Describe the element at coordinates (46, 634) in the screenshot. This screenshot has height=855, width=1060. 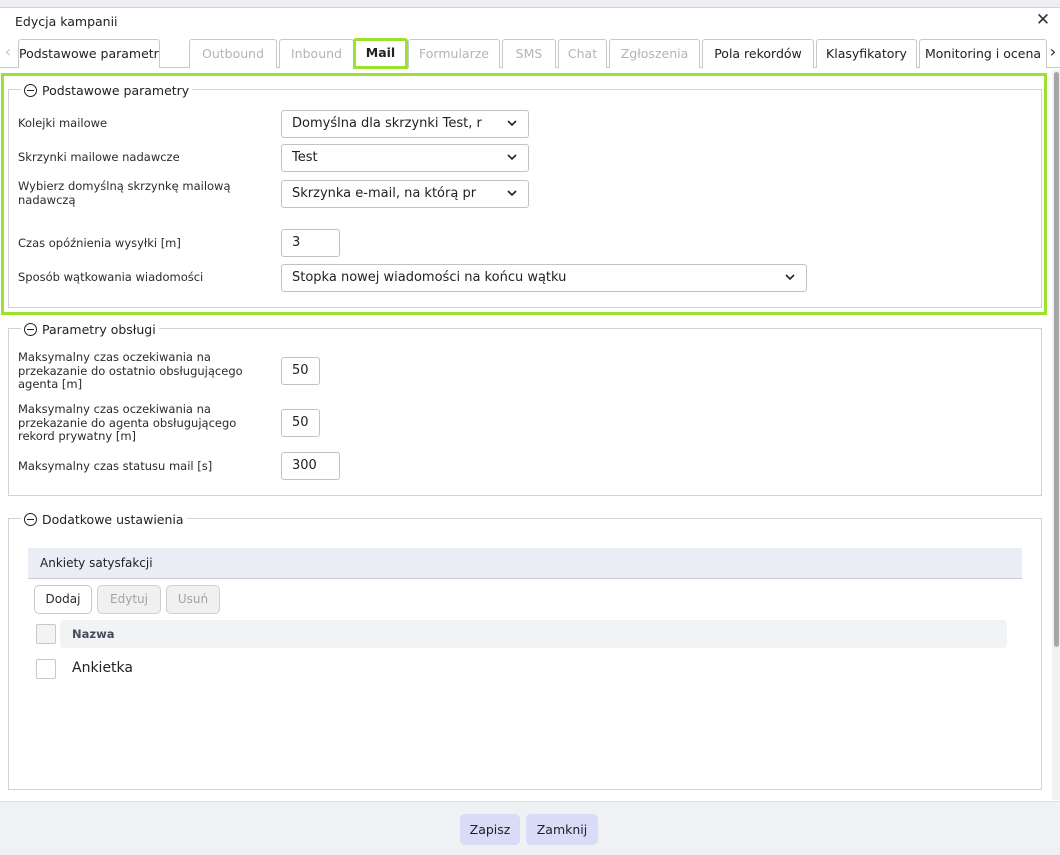
I see `select-all-checkbox` at that location.